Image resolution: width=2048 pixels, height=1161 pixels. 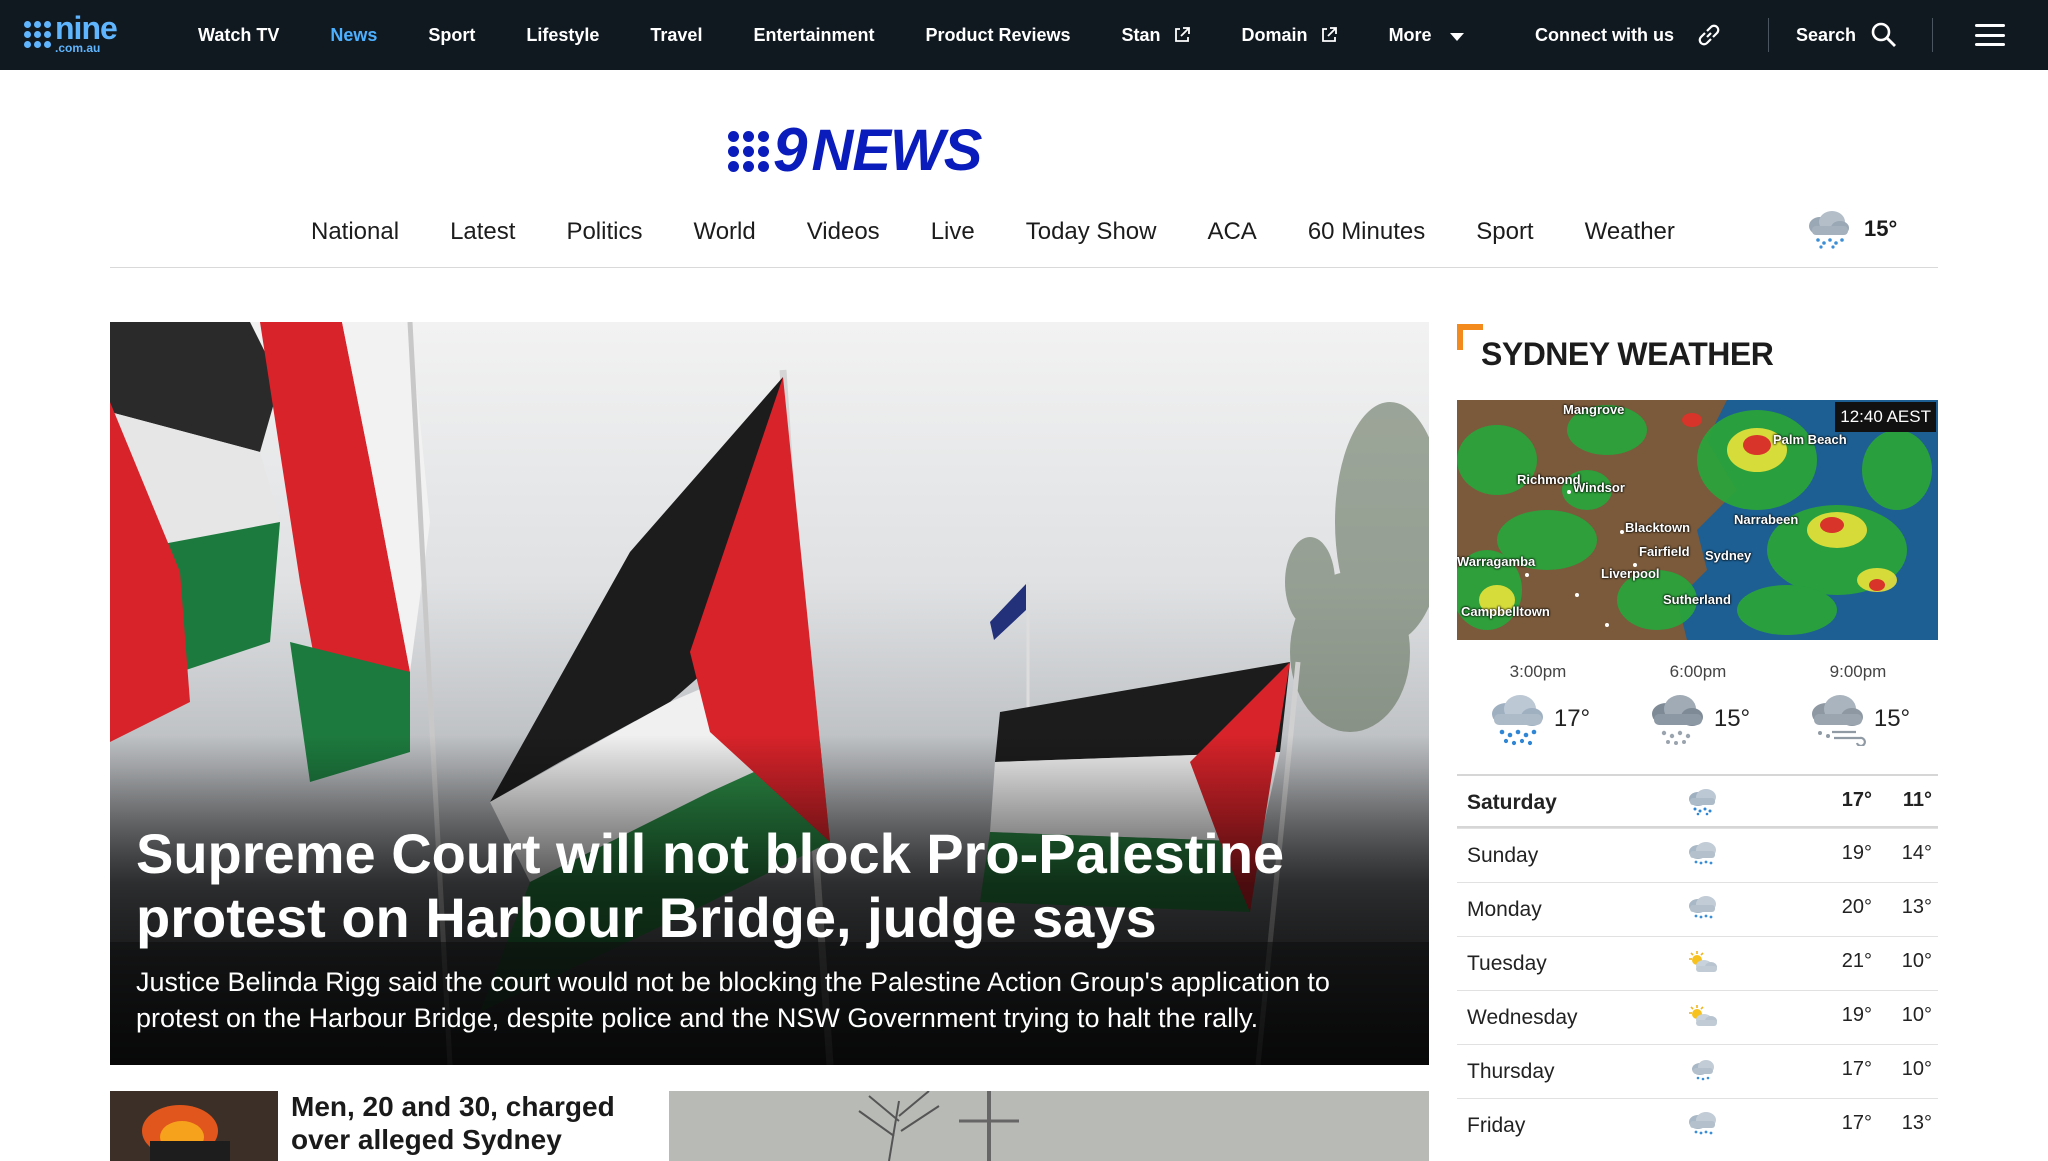 I want to click on 9news-logo: 9 NEWS, so click(x=855, y=150).